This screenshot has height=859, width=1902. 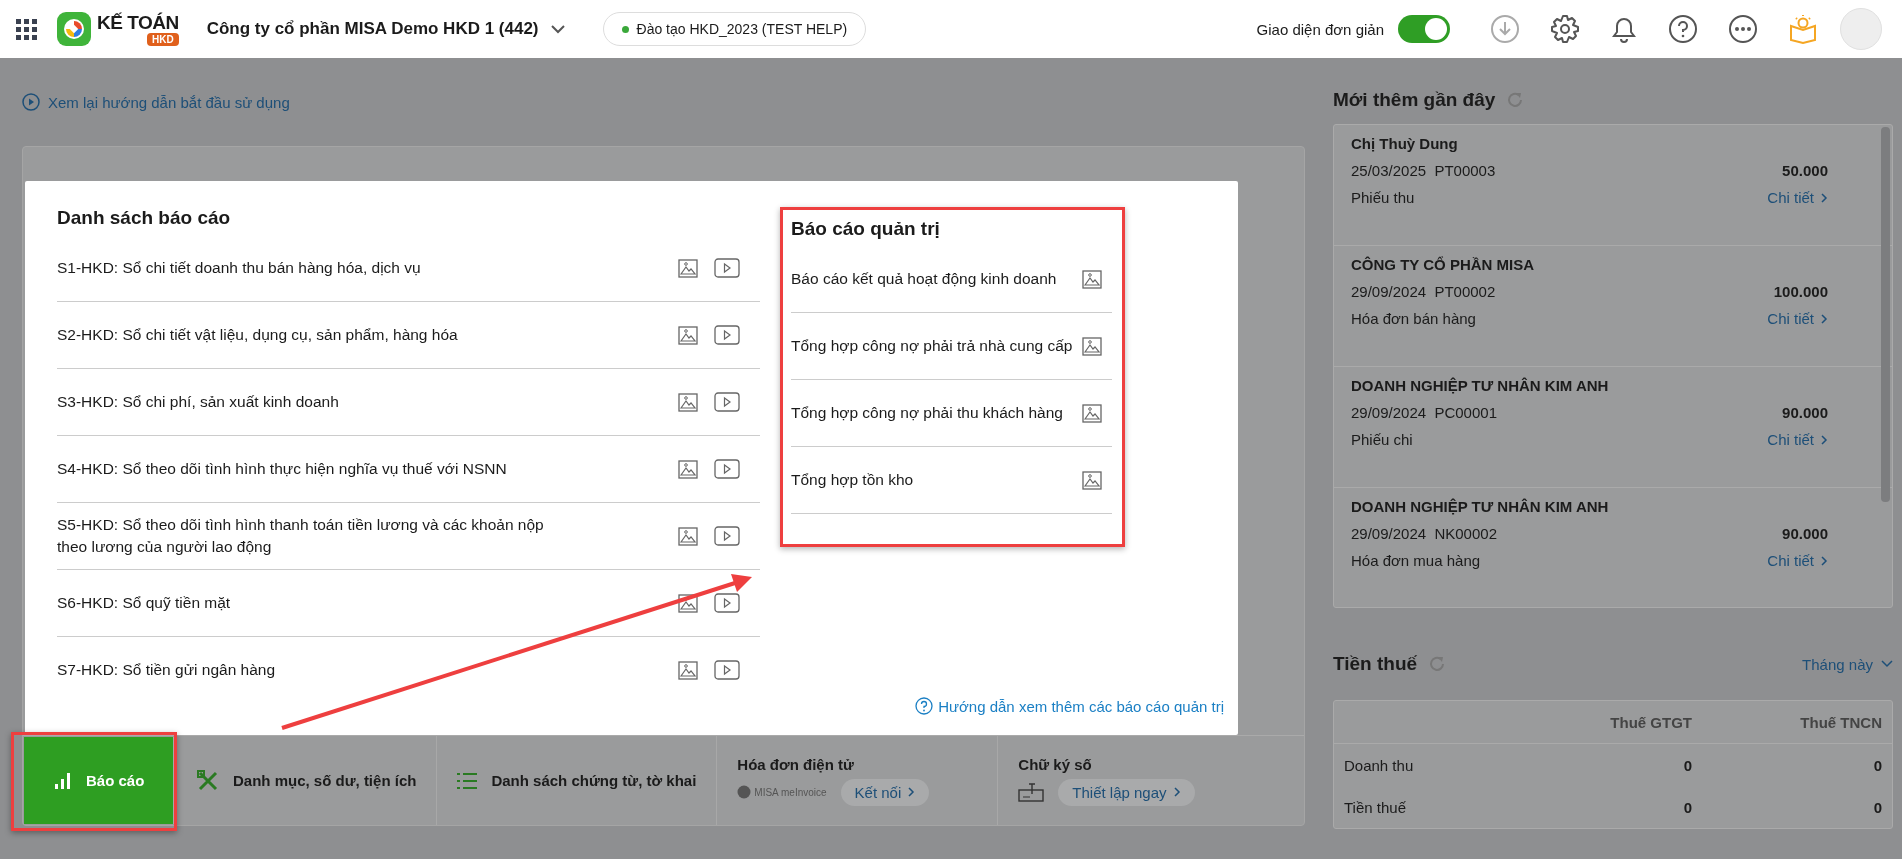 What do you see at coordinates (1031, 792) in the screenshot?
I see `signature-icon` at bounding box center [1031, 792].